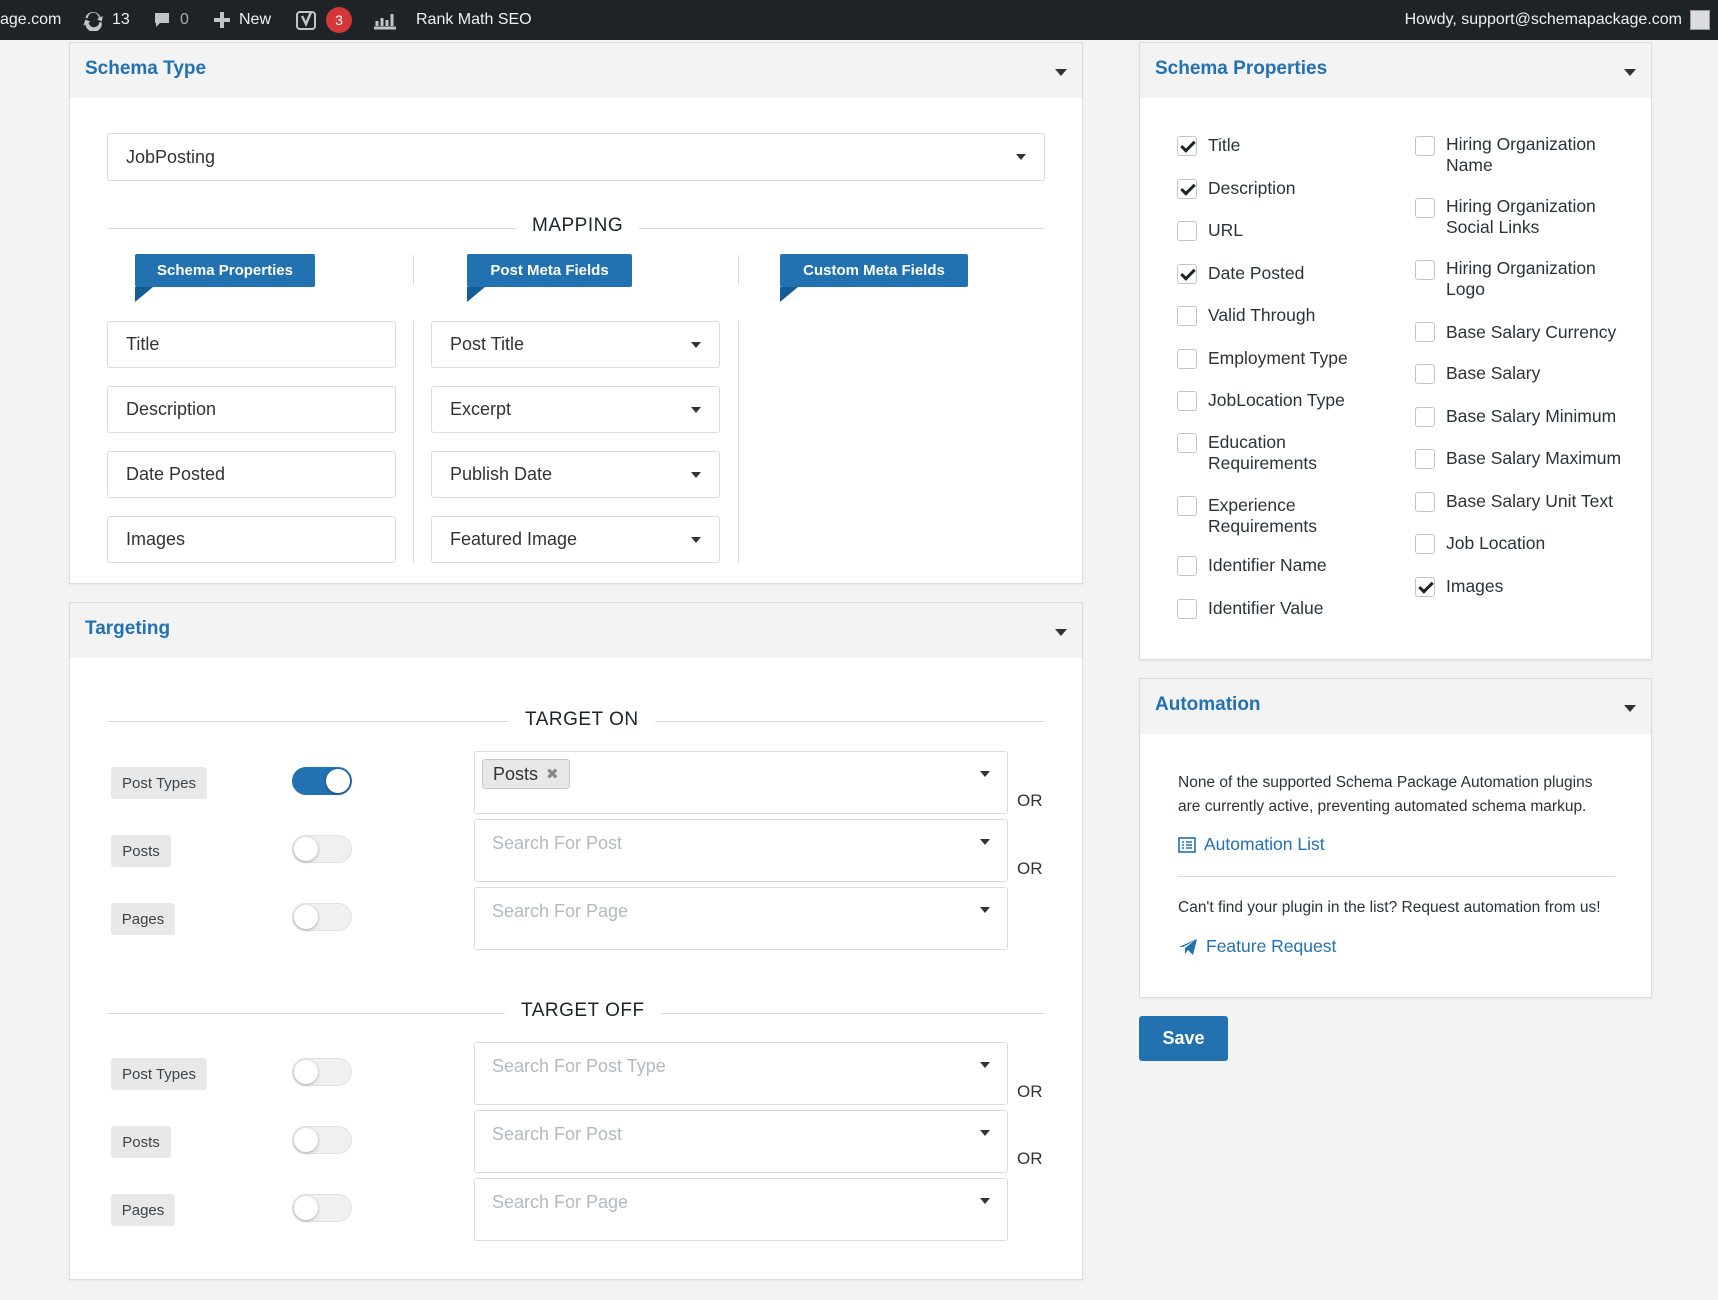 The height and width of the screenshot is (1300, 1718). I want to click on tag-label: Posts, so click(141, 851).